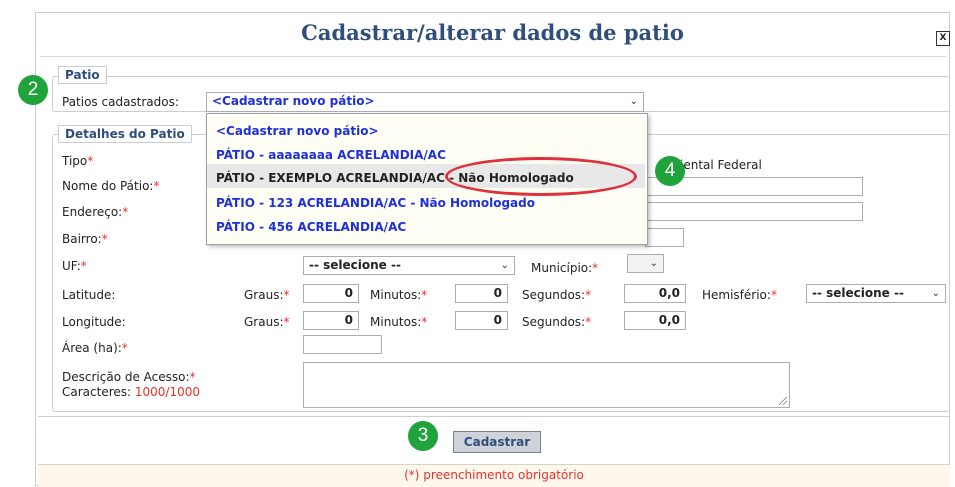 This screenshot has width=955, height=487. I want to click on endereco-label: Endereço:*, so click(95, 212).